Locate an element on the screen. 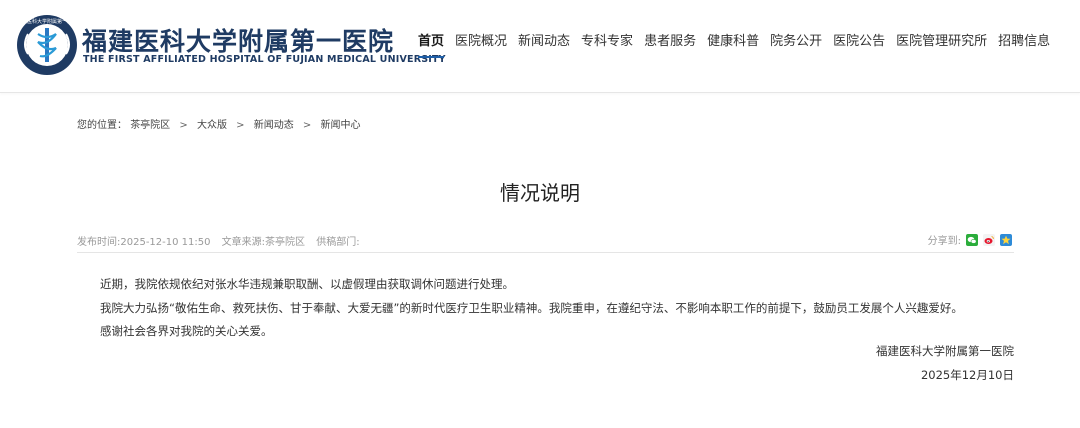 The height and width of the screenshot is (428, 1080). nav-patient-services: 患者服务 is located at coordinates (670, 39).